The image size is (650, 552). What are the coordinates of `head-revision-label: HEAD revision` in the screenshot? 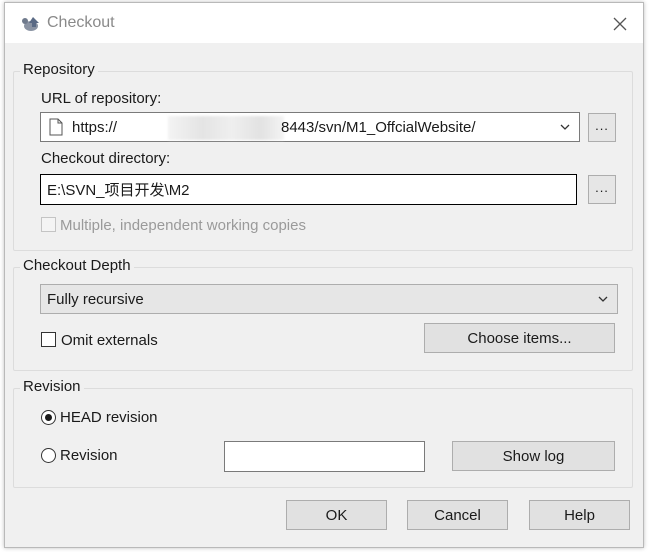 It's located at (109, 417).